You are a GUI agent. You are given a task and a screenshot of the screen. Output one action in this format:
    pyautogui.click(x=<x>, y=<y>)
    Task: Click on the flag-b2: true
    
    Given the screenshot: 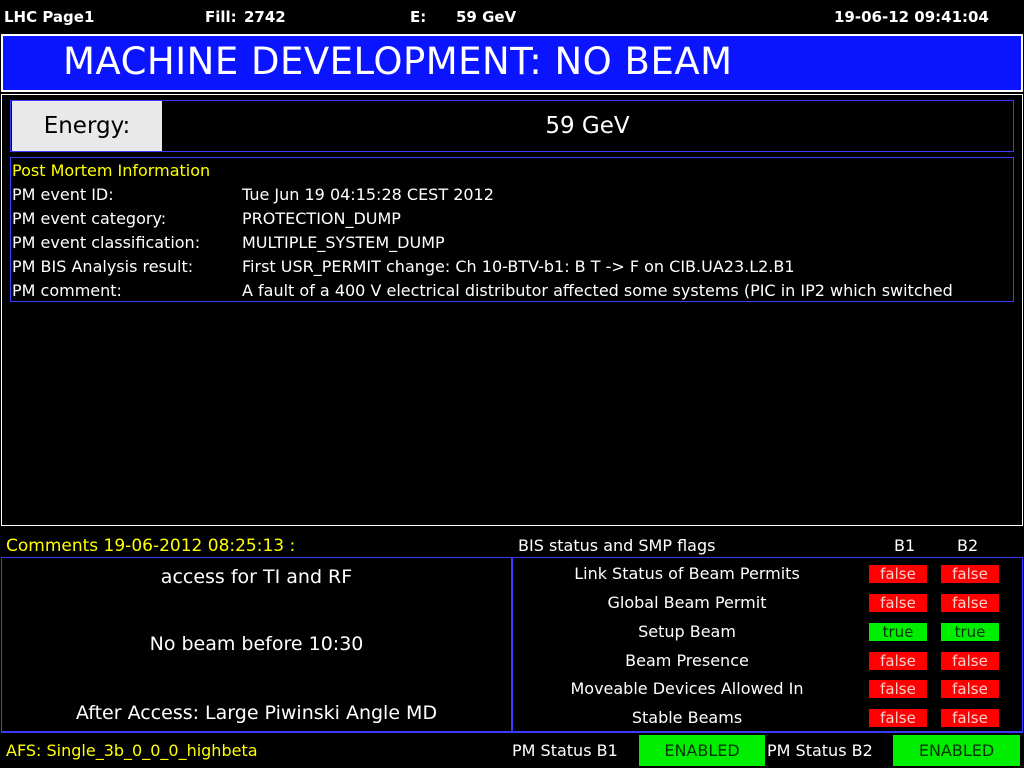 What is the action you would take?
    pyautogui.click(x=970, y=632)
    